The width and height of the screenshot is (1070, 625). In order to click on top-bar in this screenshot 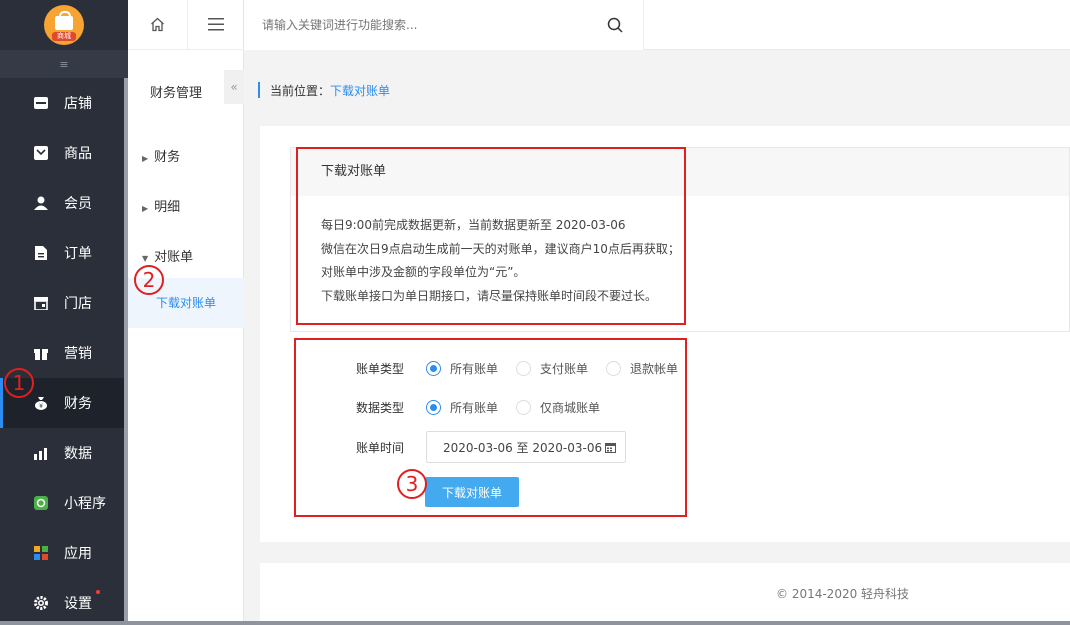, I will do `click(657, 25)`.